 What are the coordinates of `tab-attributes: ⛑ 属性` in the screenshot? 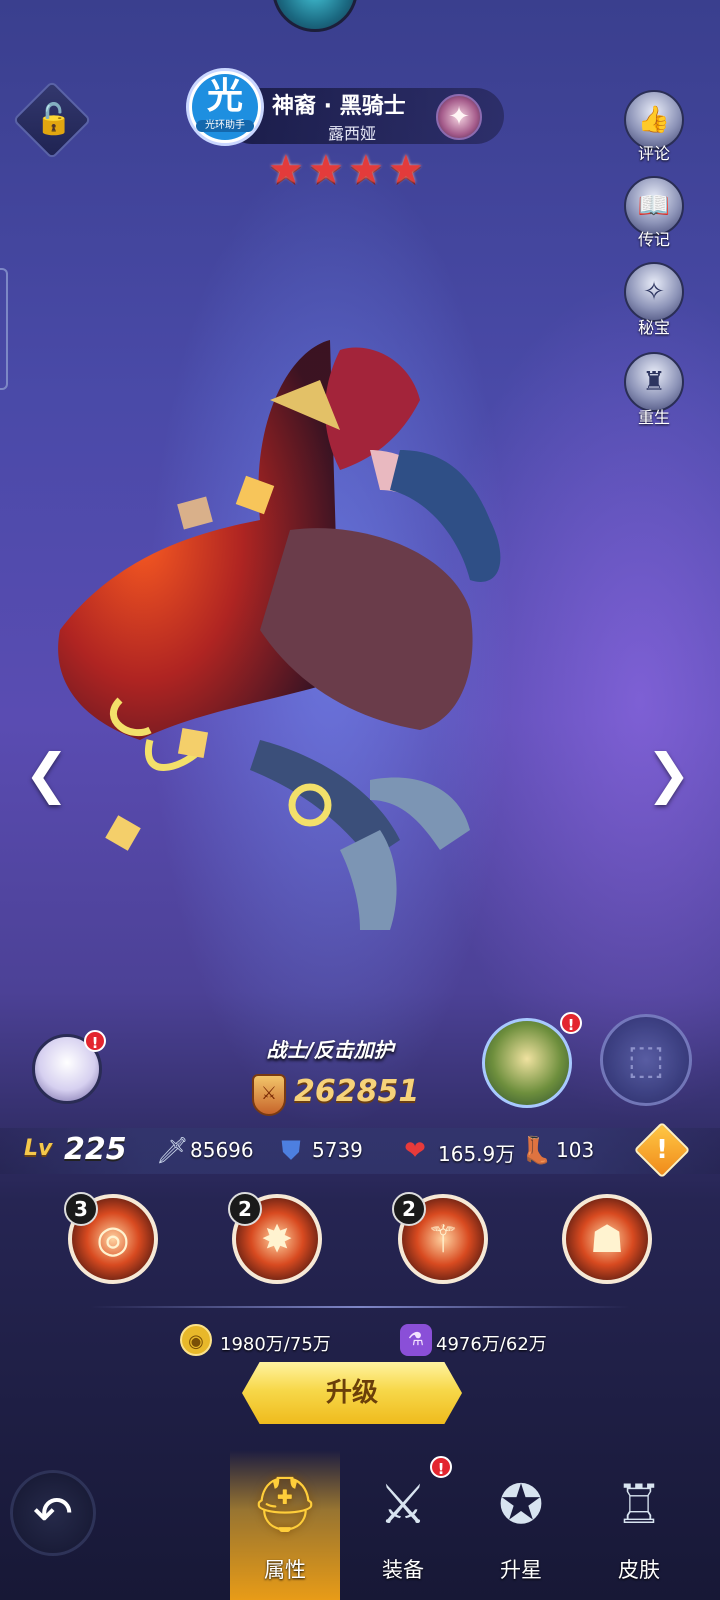 It's located at (285, 1525).